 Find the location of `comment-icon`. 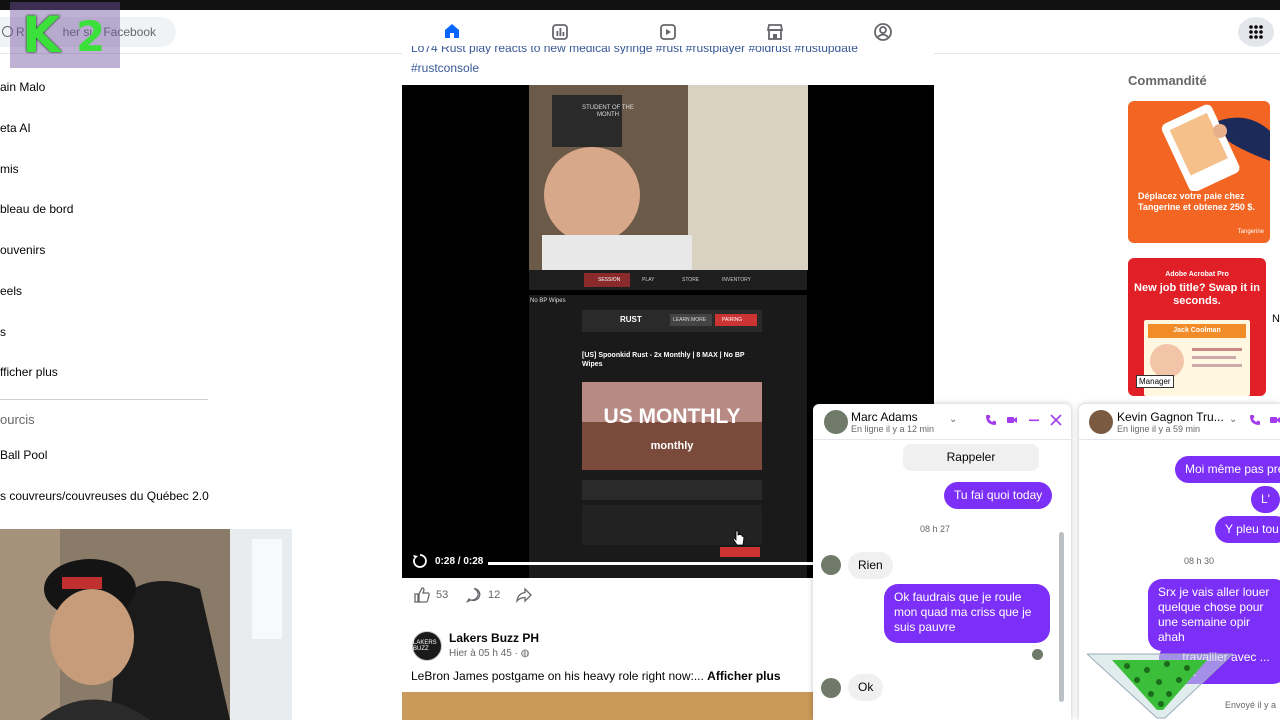

comment-icon is located at coordinates (474, 595).